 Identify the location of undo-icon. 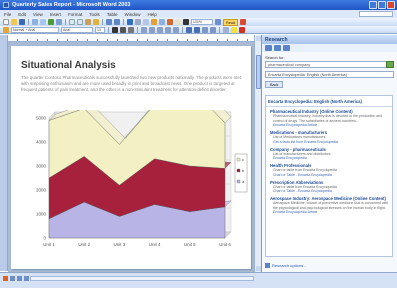
(109, 22).